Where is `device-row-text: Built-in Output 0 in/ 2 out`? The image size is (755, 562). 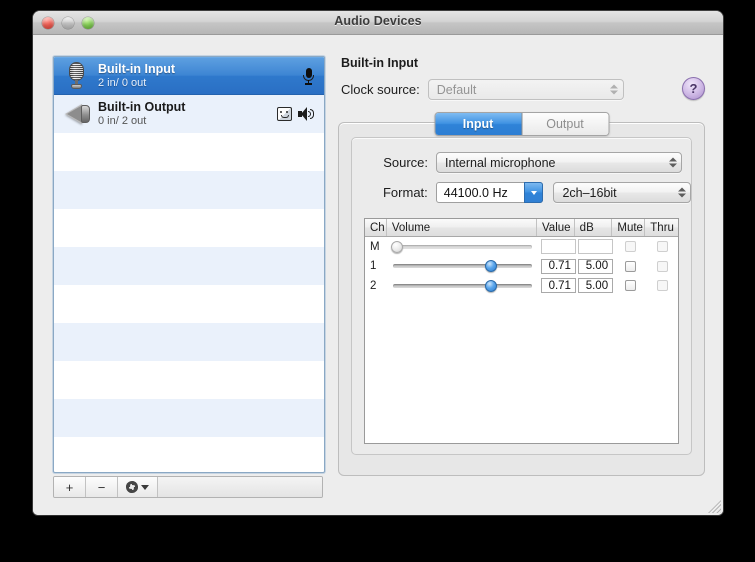 device-row-text: Built-in Output 0 in/ 2 out is located at coordinates (187, 114).